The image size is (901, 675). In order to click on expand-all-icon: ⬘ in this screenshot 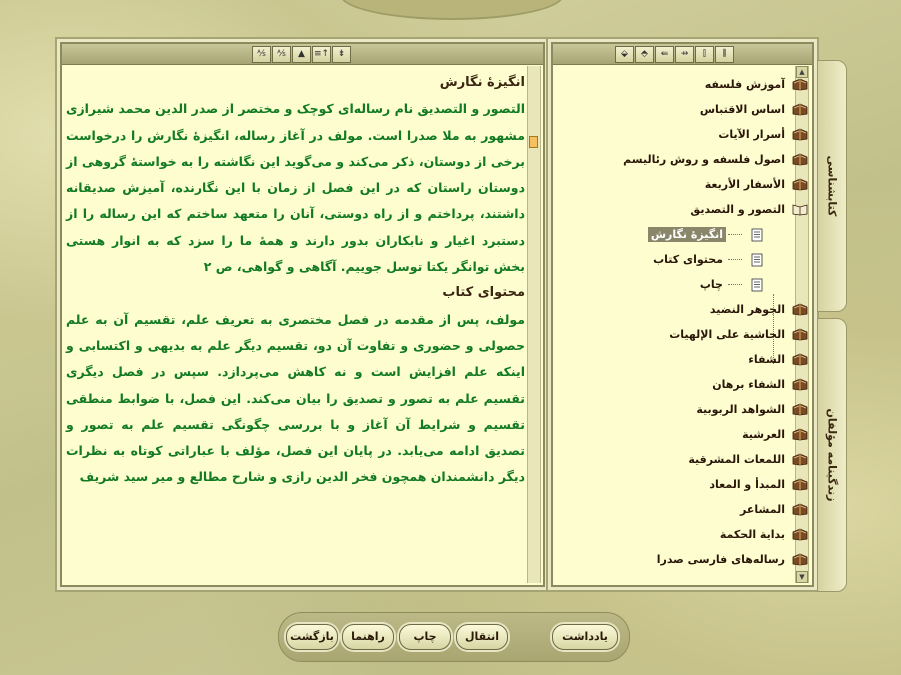, I will do `click(644, 54)`.